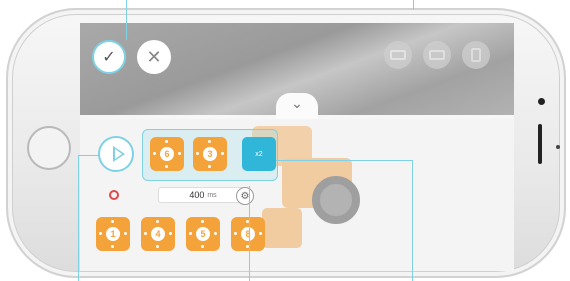  What do you see at coordinates (212, 195) in the screenshot?
I see `timing-unit: ms` at bounding box center [212, 195].